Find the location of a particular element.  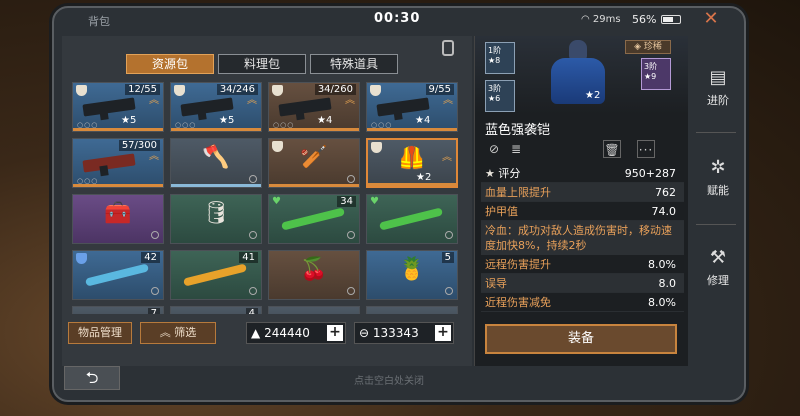

close-icon: ✕ is located at coordinates (711, 19).